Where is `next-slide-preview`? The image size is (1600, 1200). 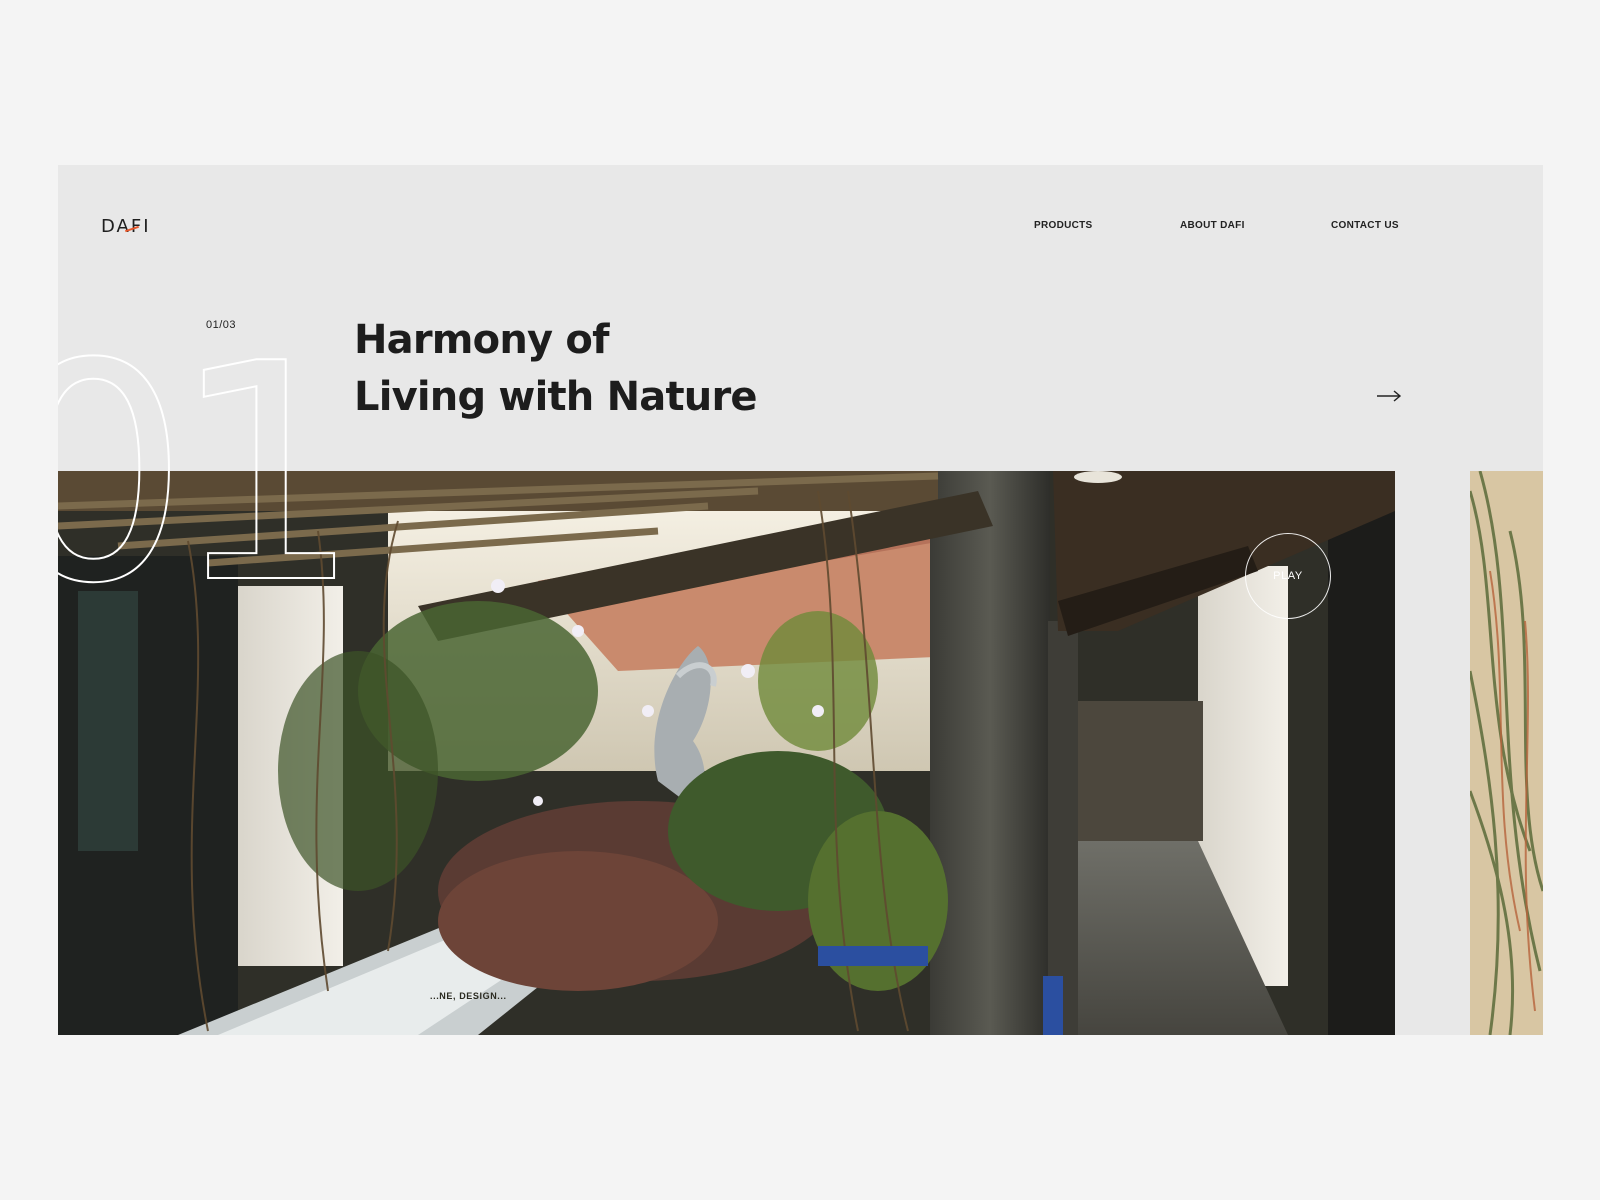
next-slide-preview is located at coordinates (1506, 753).